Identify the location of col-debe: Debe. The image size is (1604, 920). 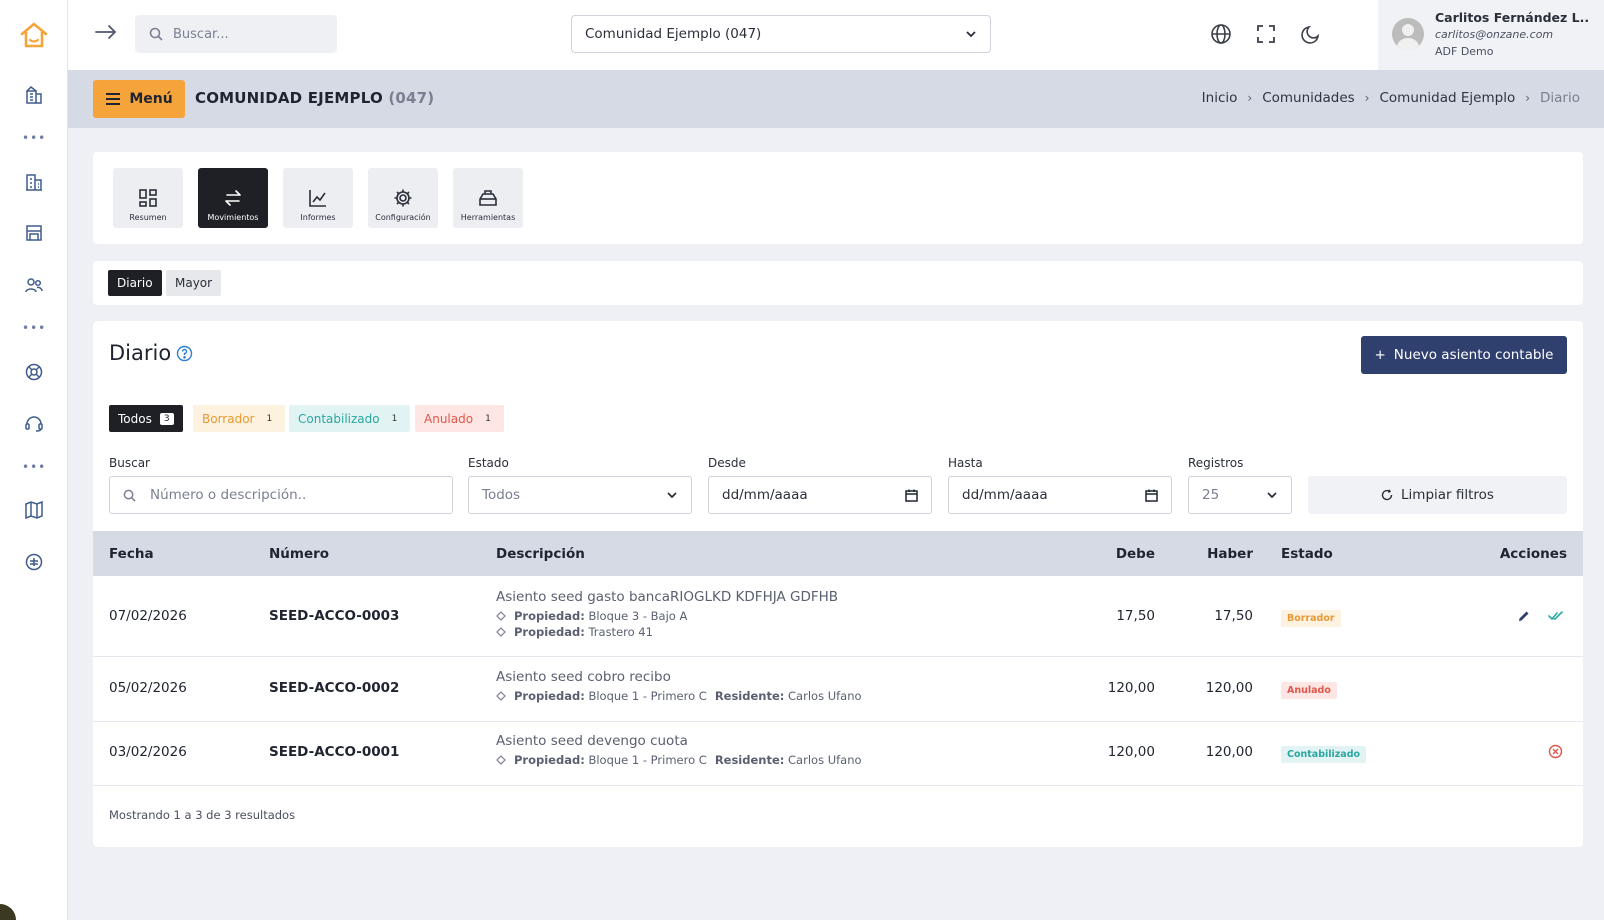
(1135, 554).